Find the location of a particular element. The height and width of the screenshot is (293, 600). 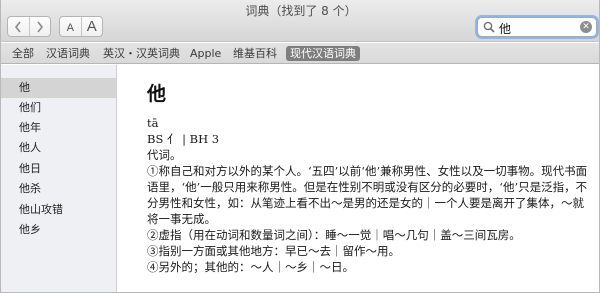

result-item: 他 is located at coordinates (58, 88).